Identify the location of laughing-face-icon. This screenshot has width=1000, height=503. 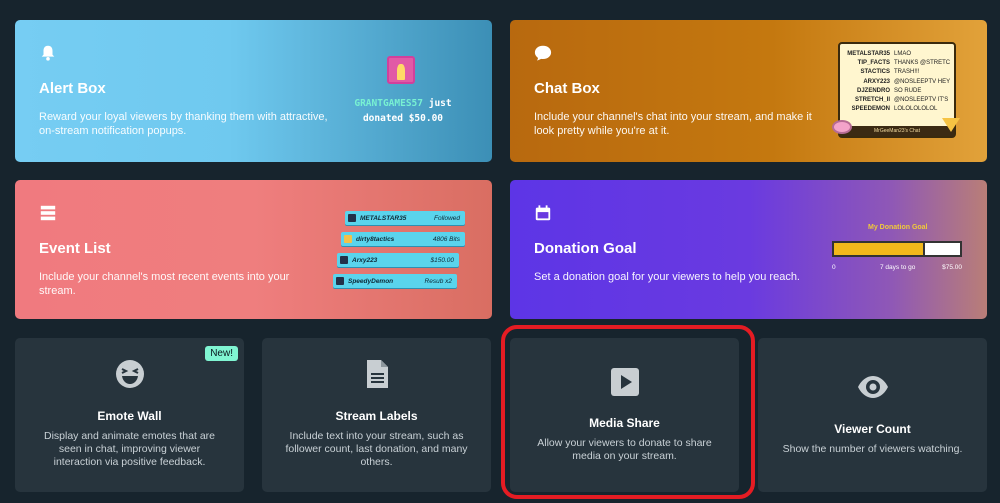
(129, 374).